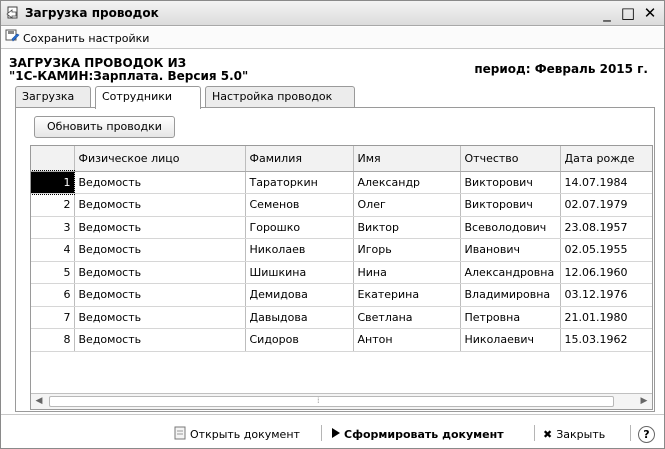 This screenshot has width=665, height=449. I want to click on document-app-icon, so click(13, 13).